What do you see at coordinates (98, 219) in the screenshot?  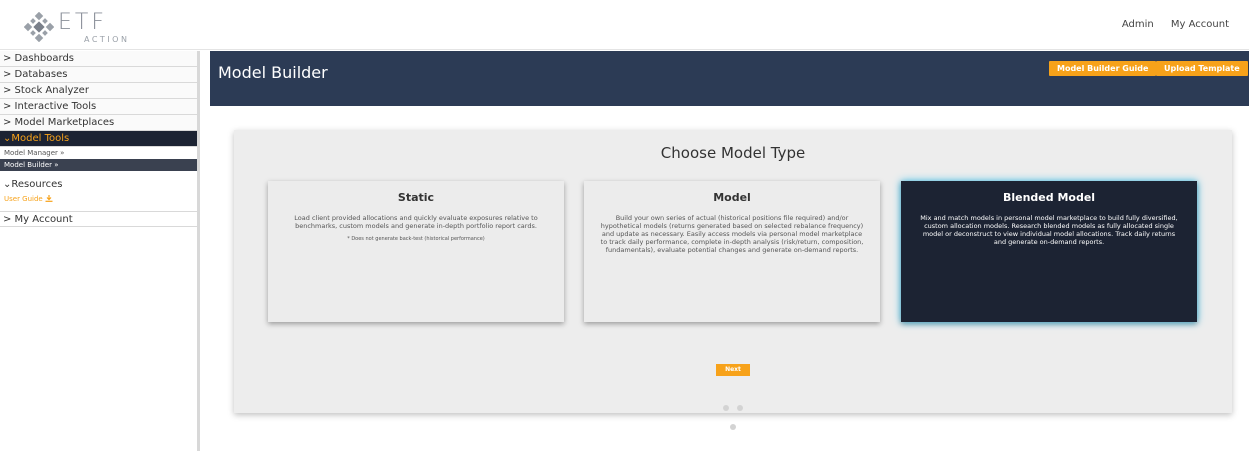 I see `sidebar-item-my-account: > My Account` at bounding box center [98, 219].